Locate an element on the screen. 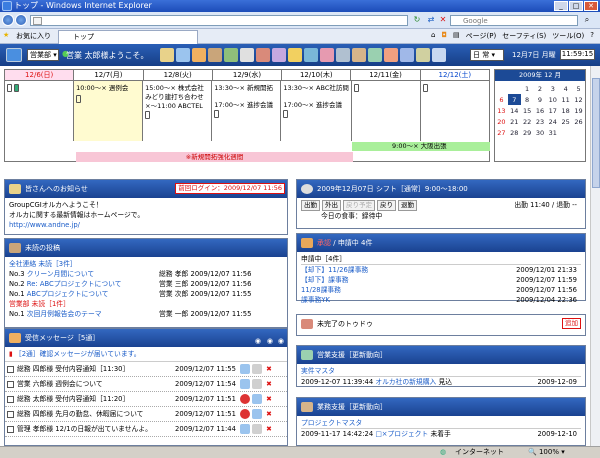 The width and height of the screenshot is (600, 458). department-select: 営業部 ▾ is located at coordinates (43, 55).